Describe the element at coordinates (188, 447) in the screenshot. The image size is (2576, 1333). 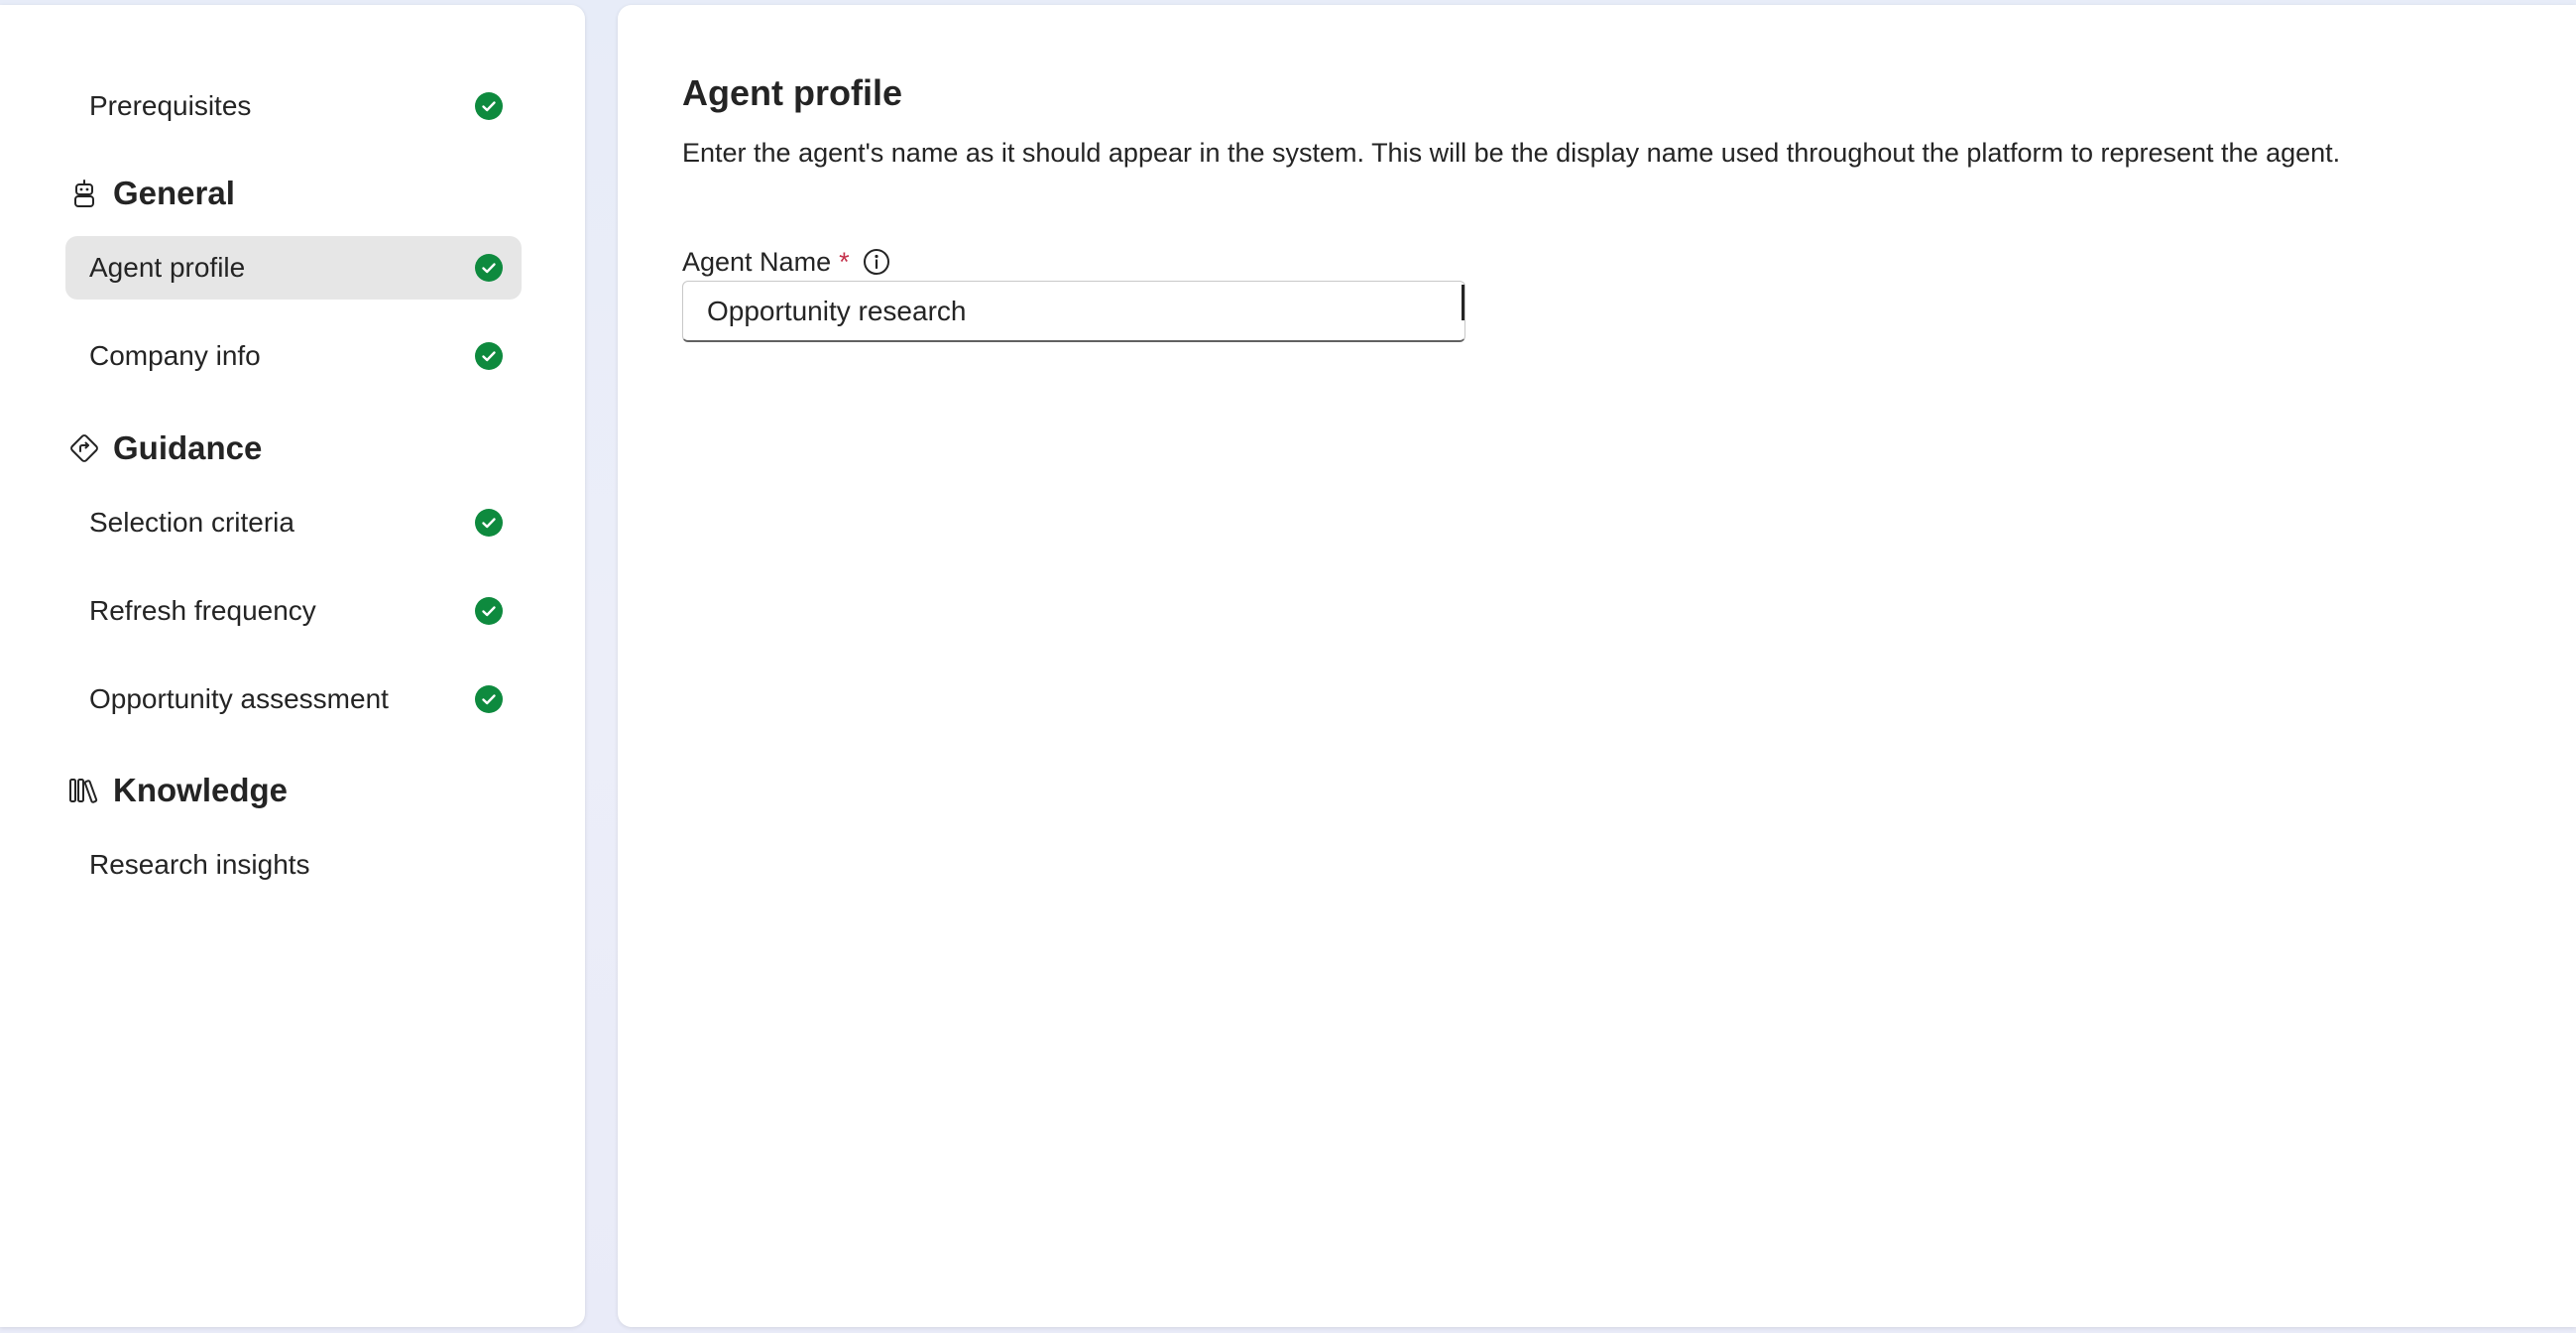
I see `section-label: Guidance` at that location.